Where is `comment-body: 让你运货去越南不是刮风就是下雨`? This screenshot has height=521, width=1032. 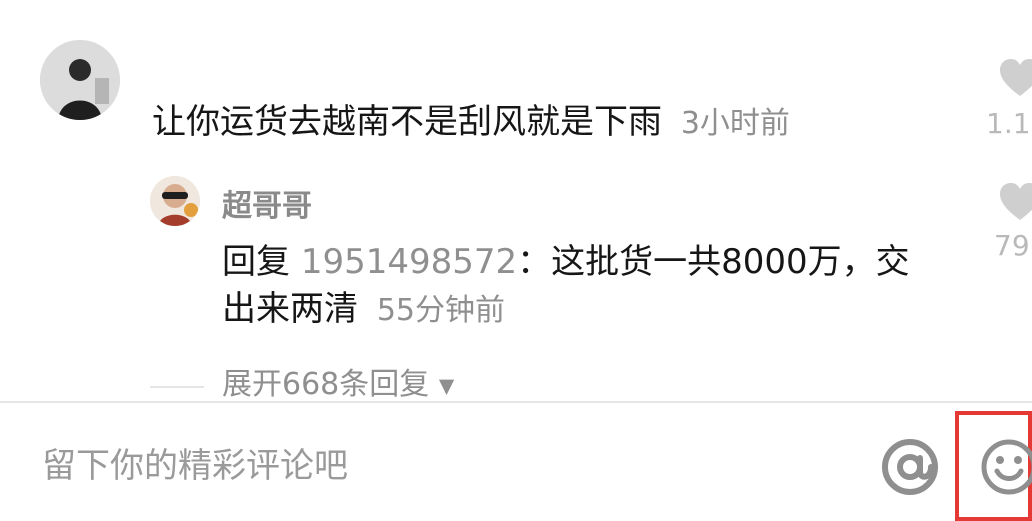
comment-body: 让你运货去越南不是刮风就是下雨 is located at coordinates (407, 122).